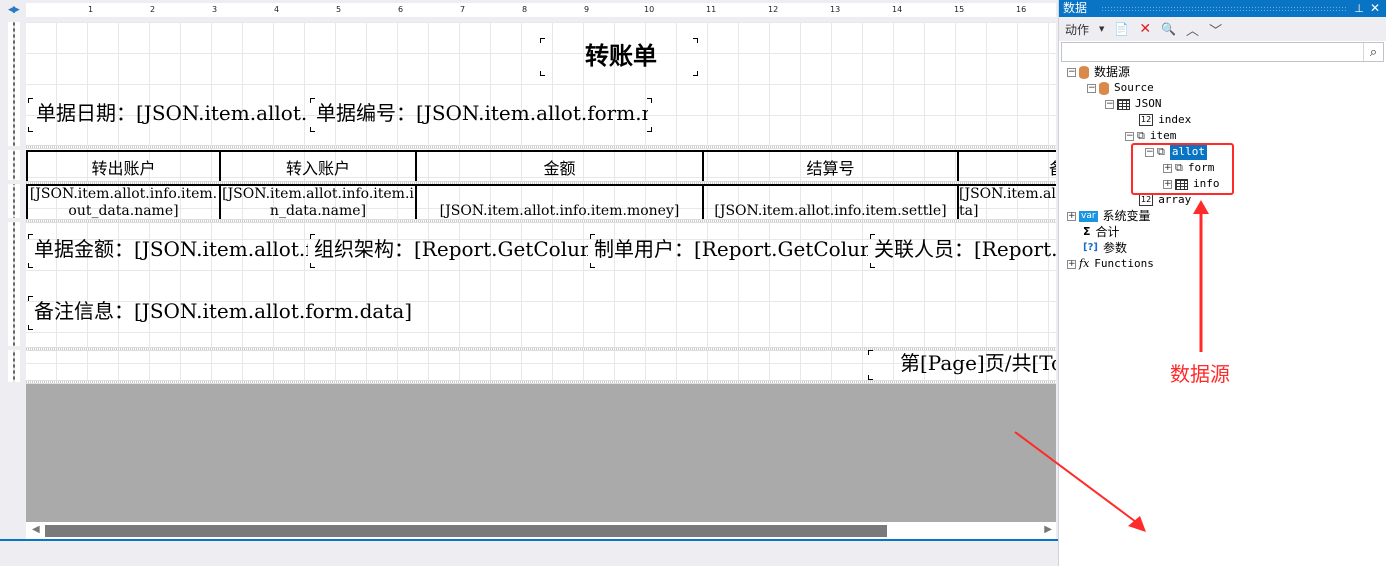 The image size is (1386, 566). What do you see at coordinates (169, 251) in the screenshot?
I see `amount-field: 单据金额：[JSON.item.allot.form.money]` at bounding box center [169, 251].